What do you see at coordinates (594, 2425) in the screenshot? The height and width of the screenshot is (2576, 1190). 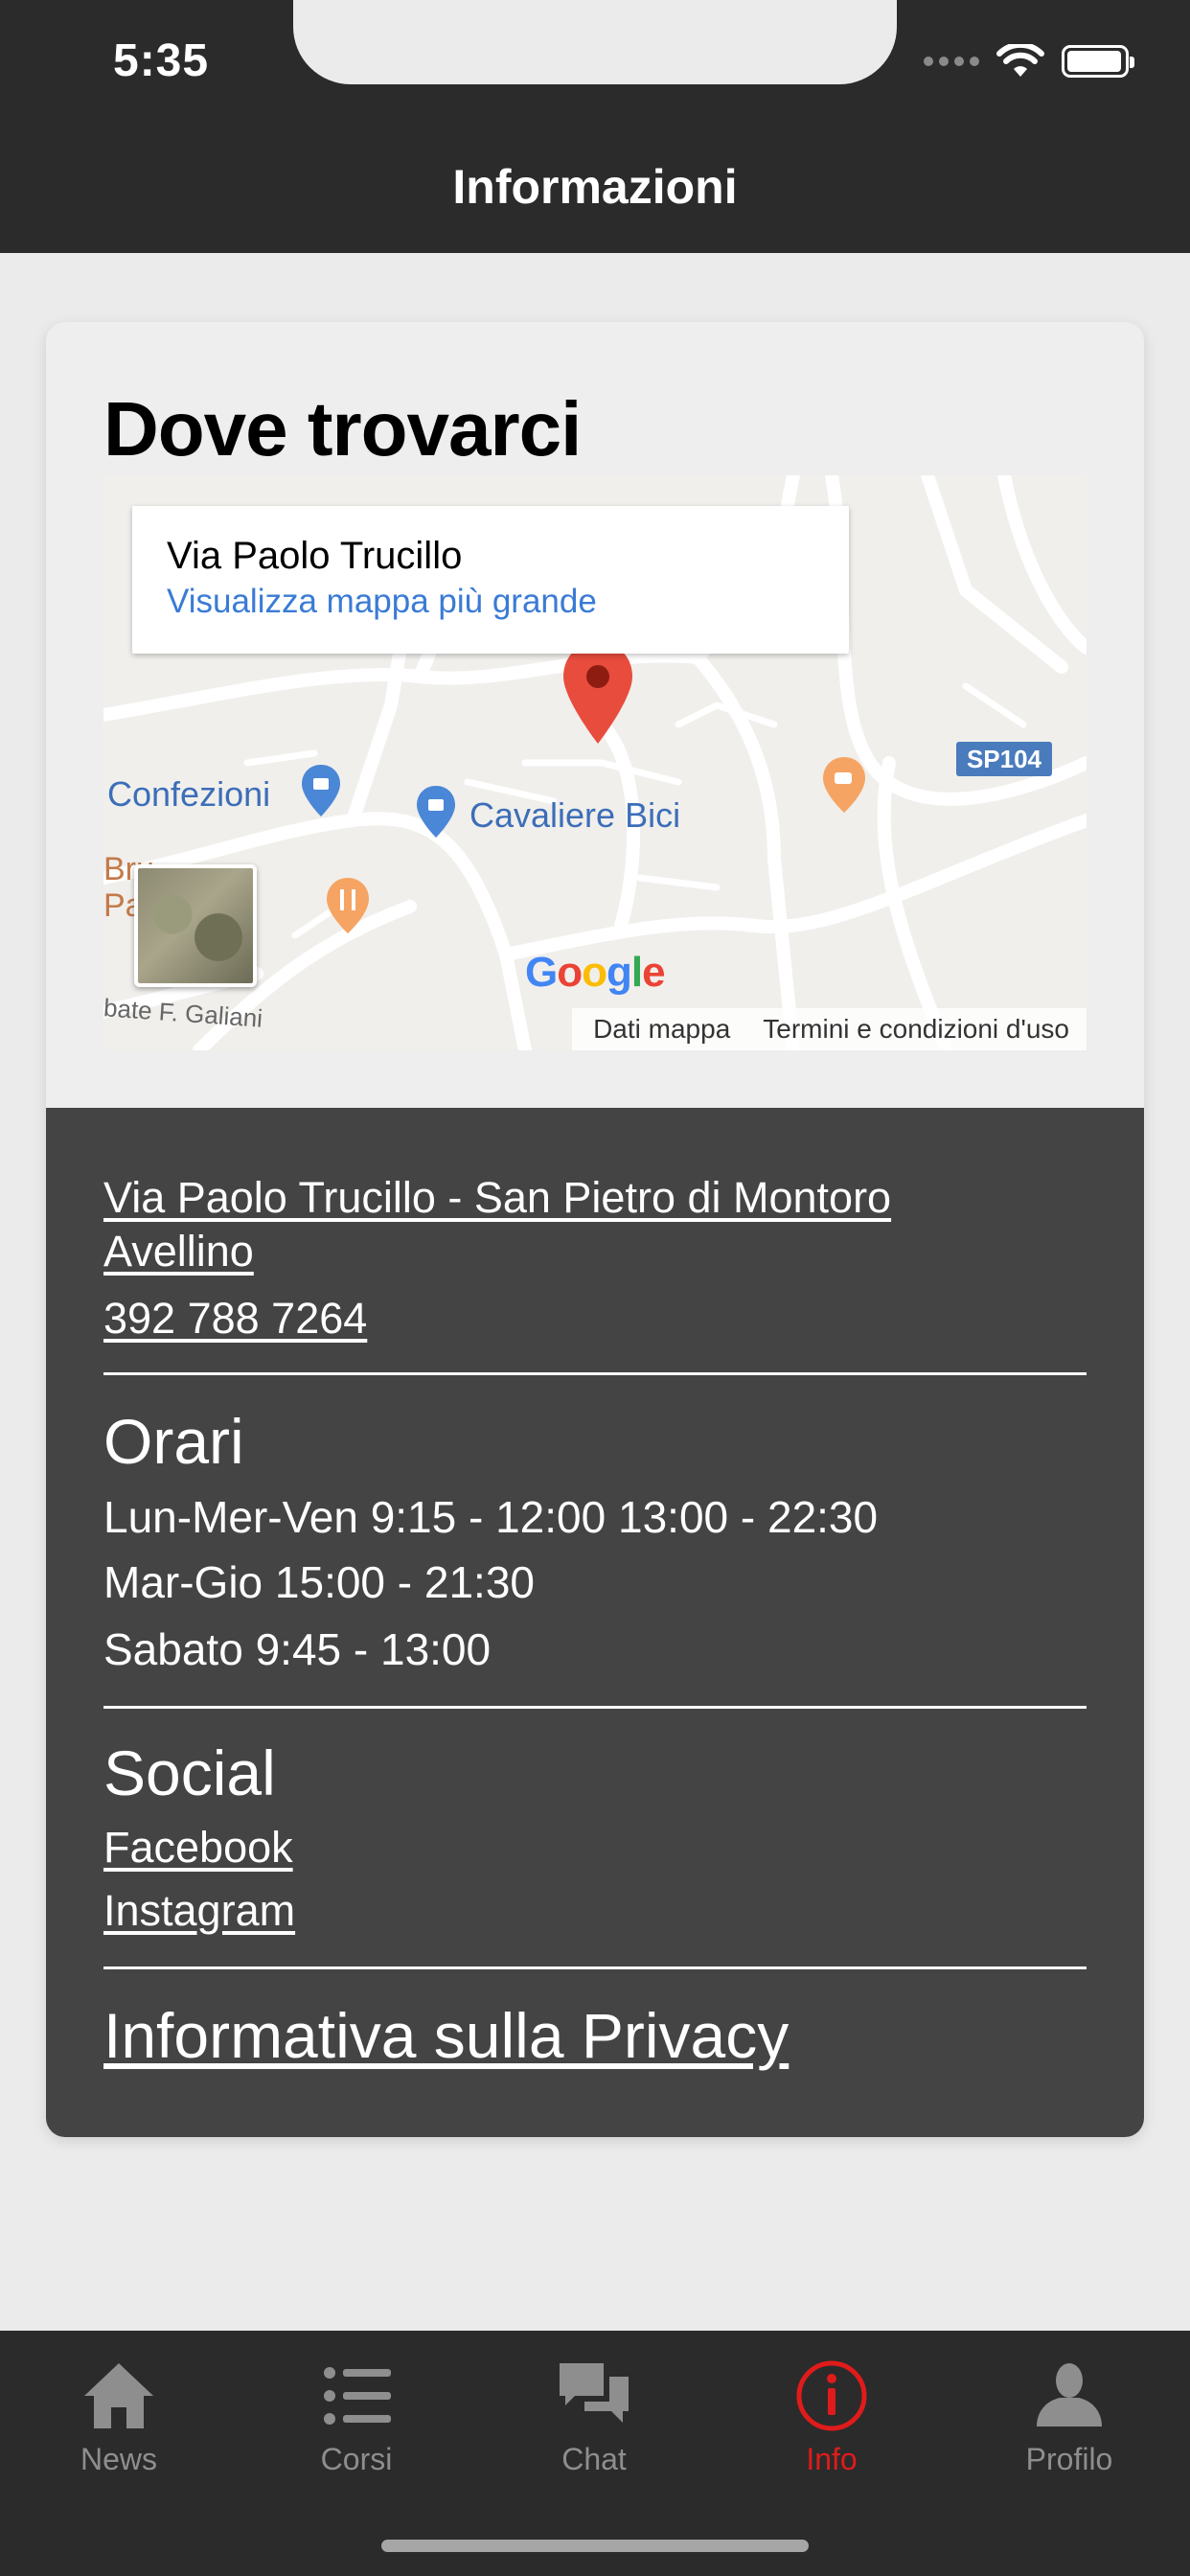 I see `tab-chat: Chat` at bounding box center [594, 2425].